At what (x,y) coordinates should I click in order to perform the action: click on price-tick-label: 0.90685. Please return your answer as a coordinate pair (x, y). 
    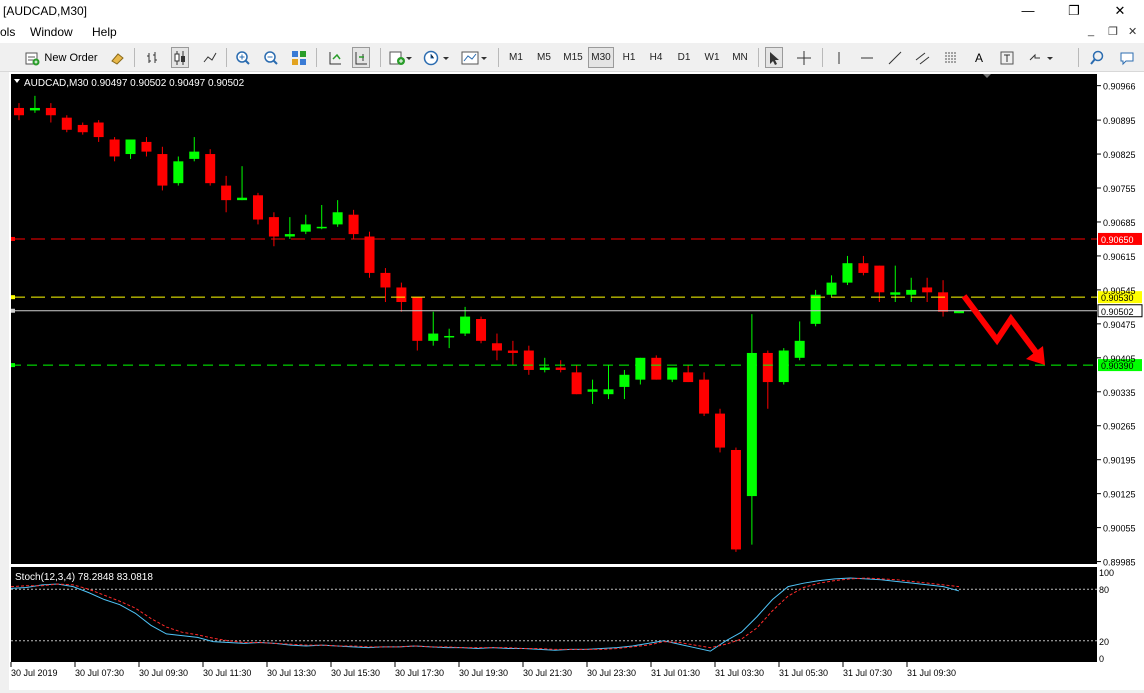
    Looking at the image, I should click on (1119, 223).